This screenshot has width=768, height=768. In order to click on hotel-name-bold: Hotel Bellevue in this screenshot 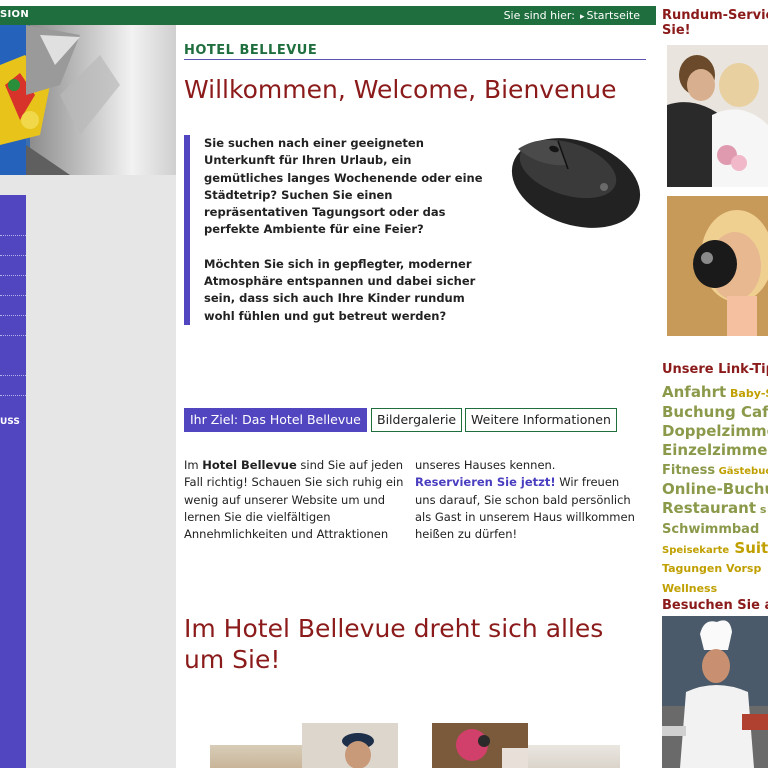, I will do `click(249, 465)`.